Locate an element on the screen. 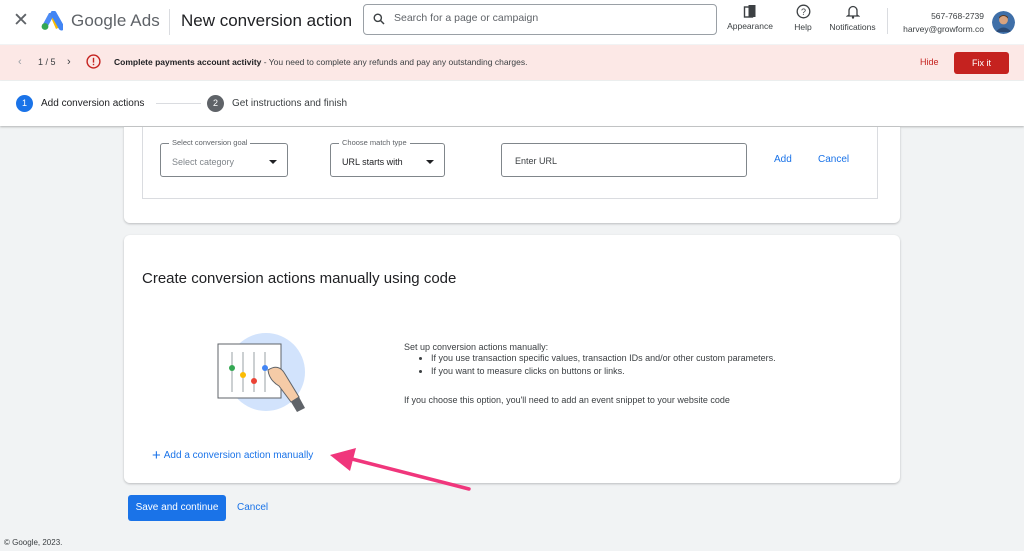  avatar is located at coordinates (1003, 22).